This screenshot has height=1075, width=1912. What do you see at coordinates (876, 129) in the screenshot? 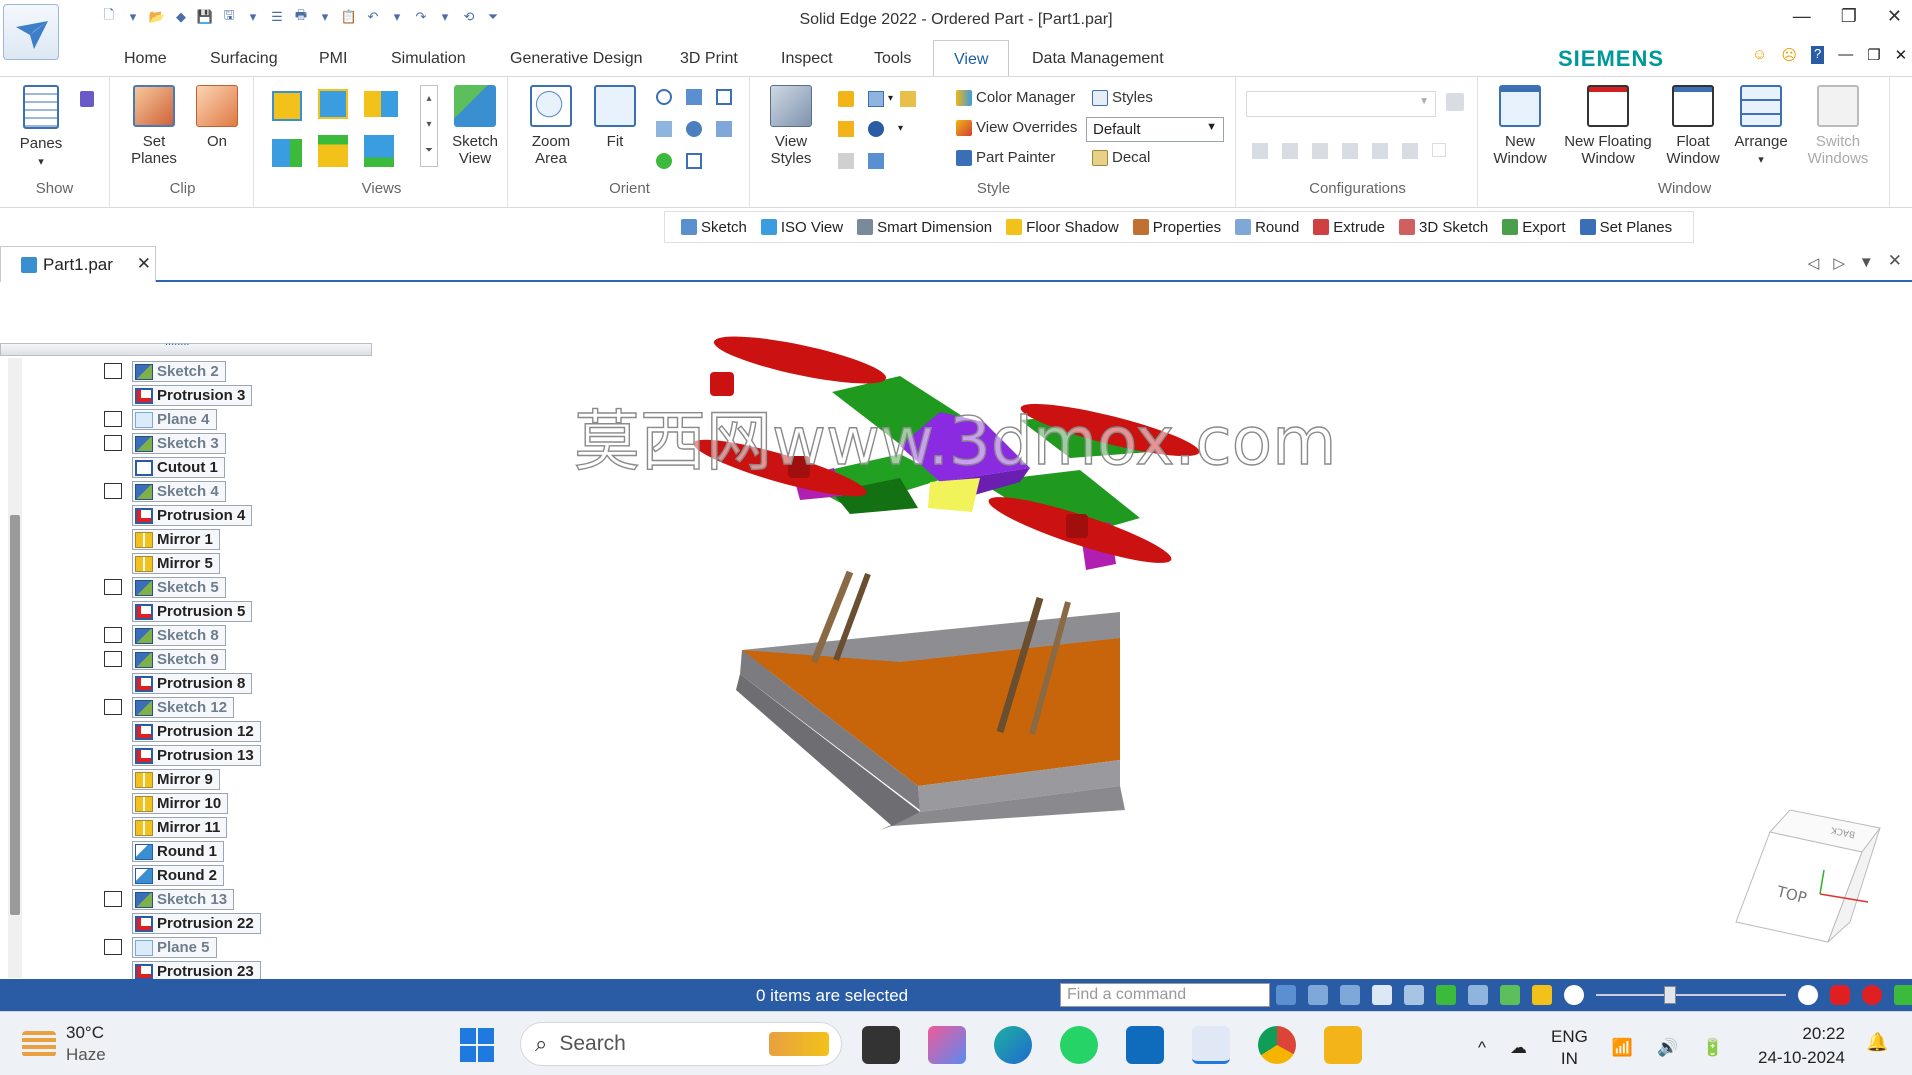
I see `reflection-icon` at bounding box center [876, 129].